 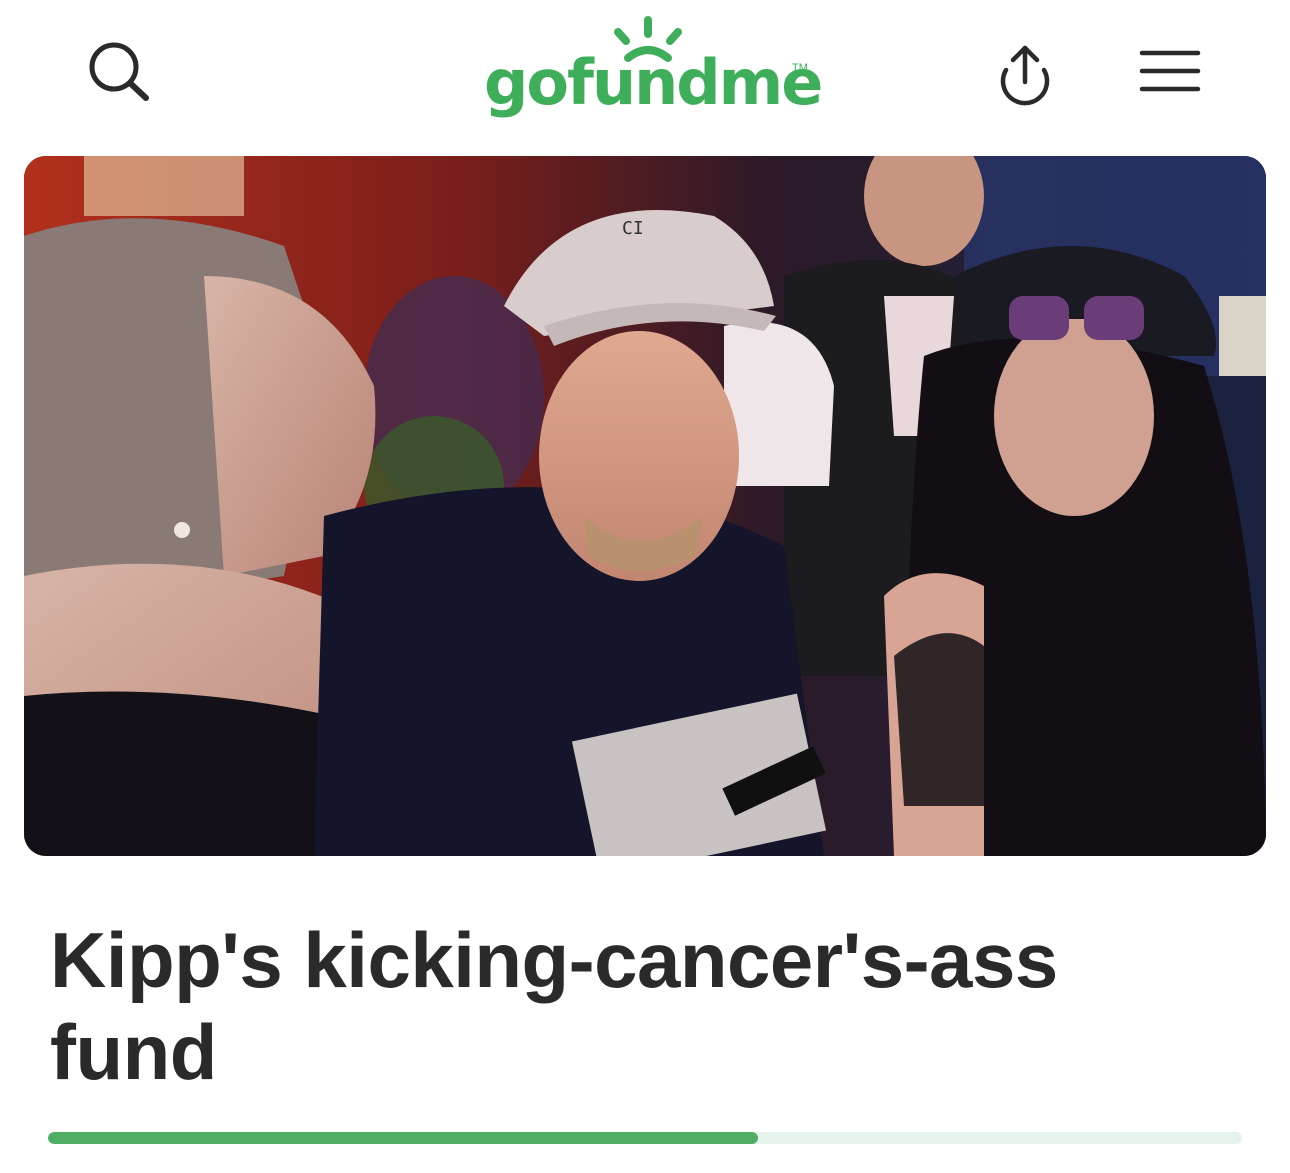 What do you see at coordinates (120, 72) in the screenshot?
I see `search-icon` at bounding box center [120, 72].